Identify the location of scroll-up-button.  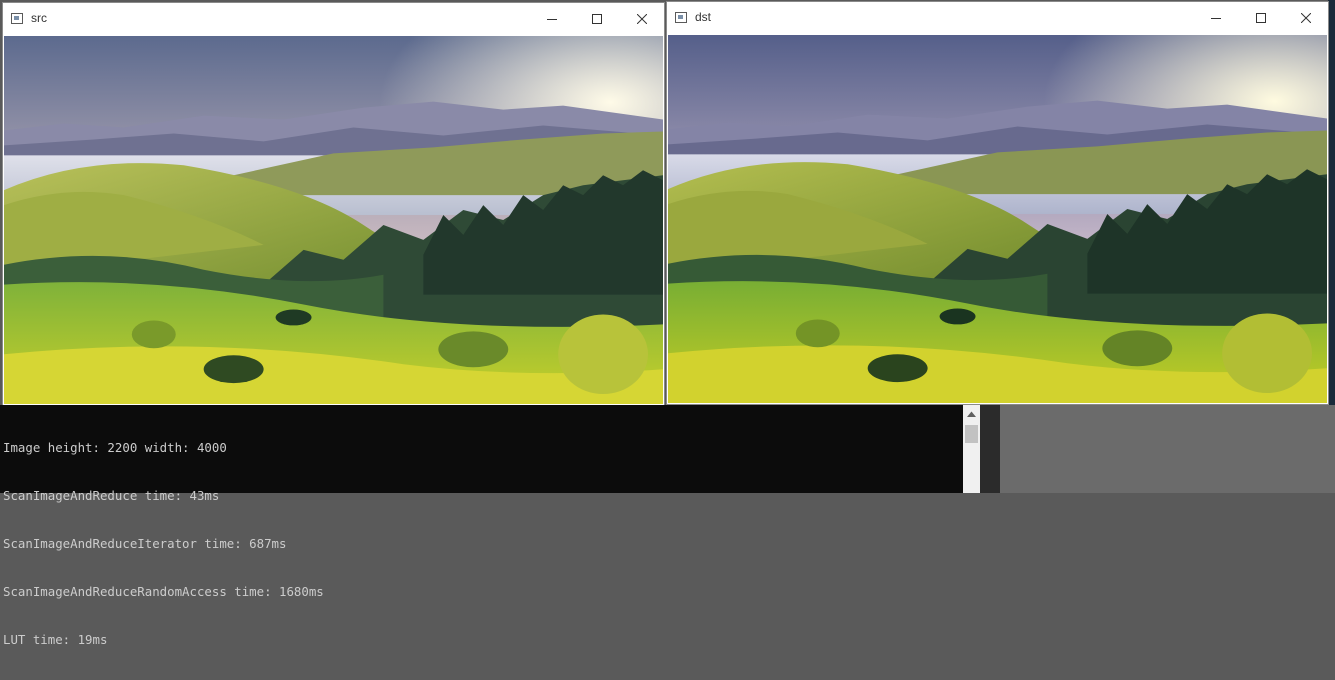
(971, 413).